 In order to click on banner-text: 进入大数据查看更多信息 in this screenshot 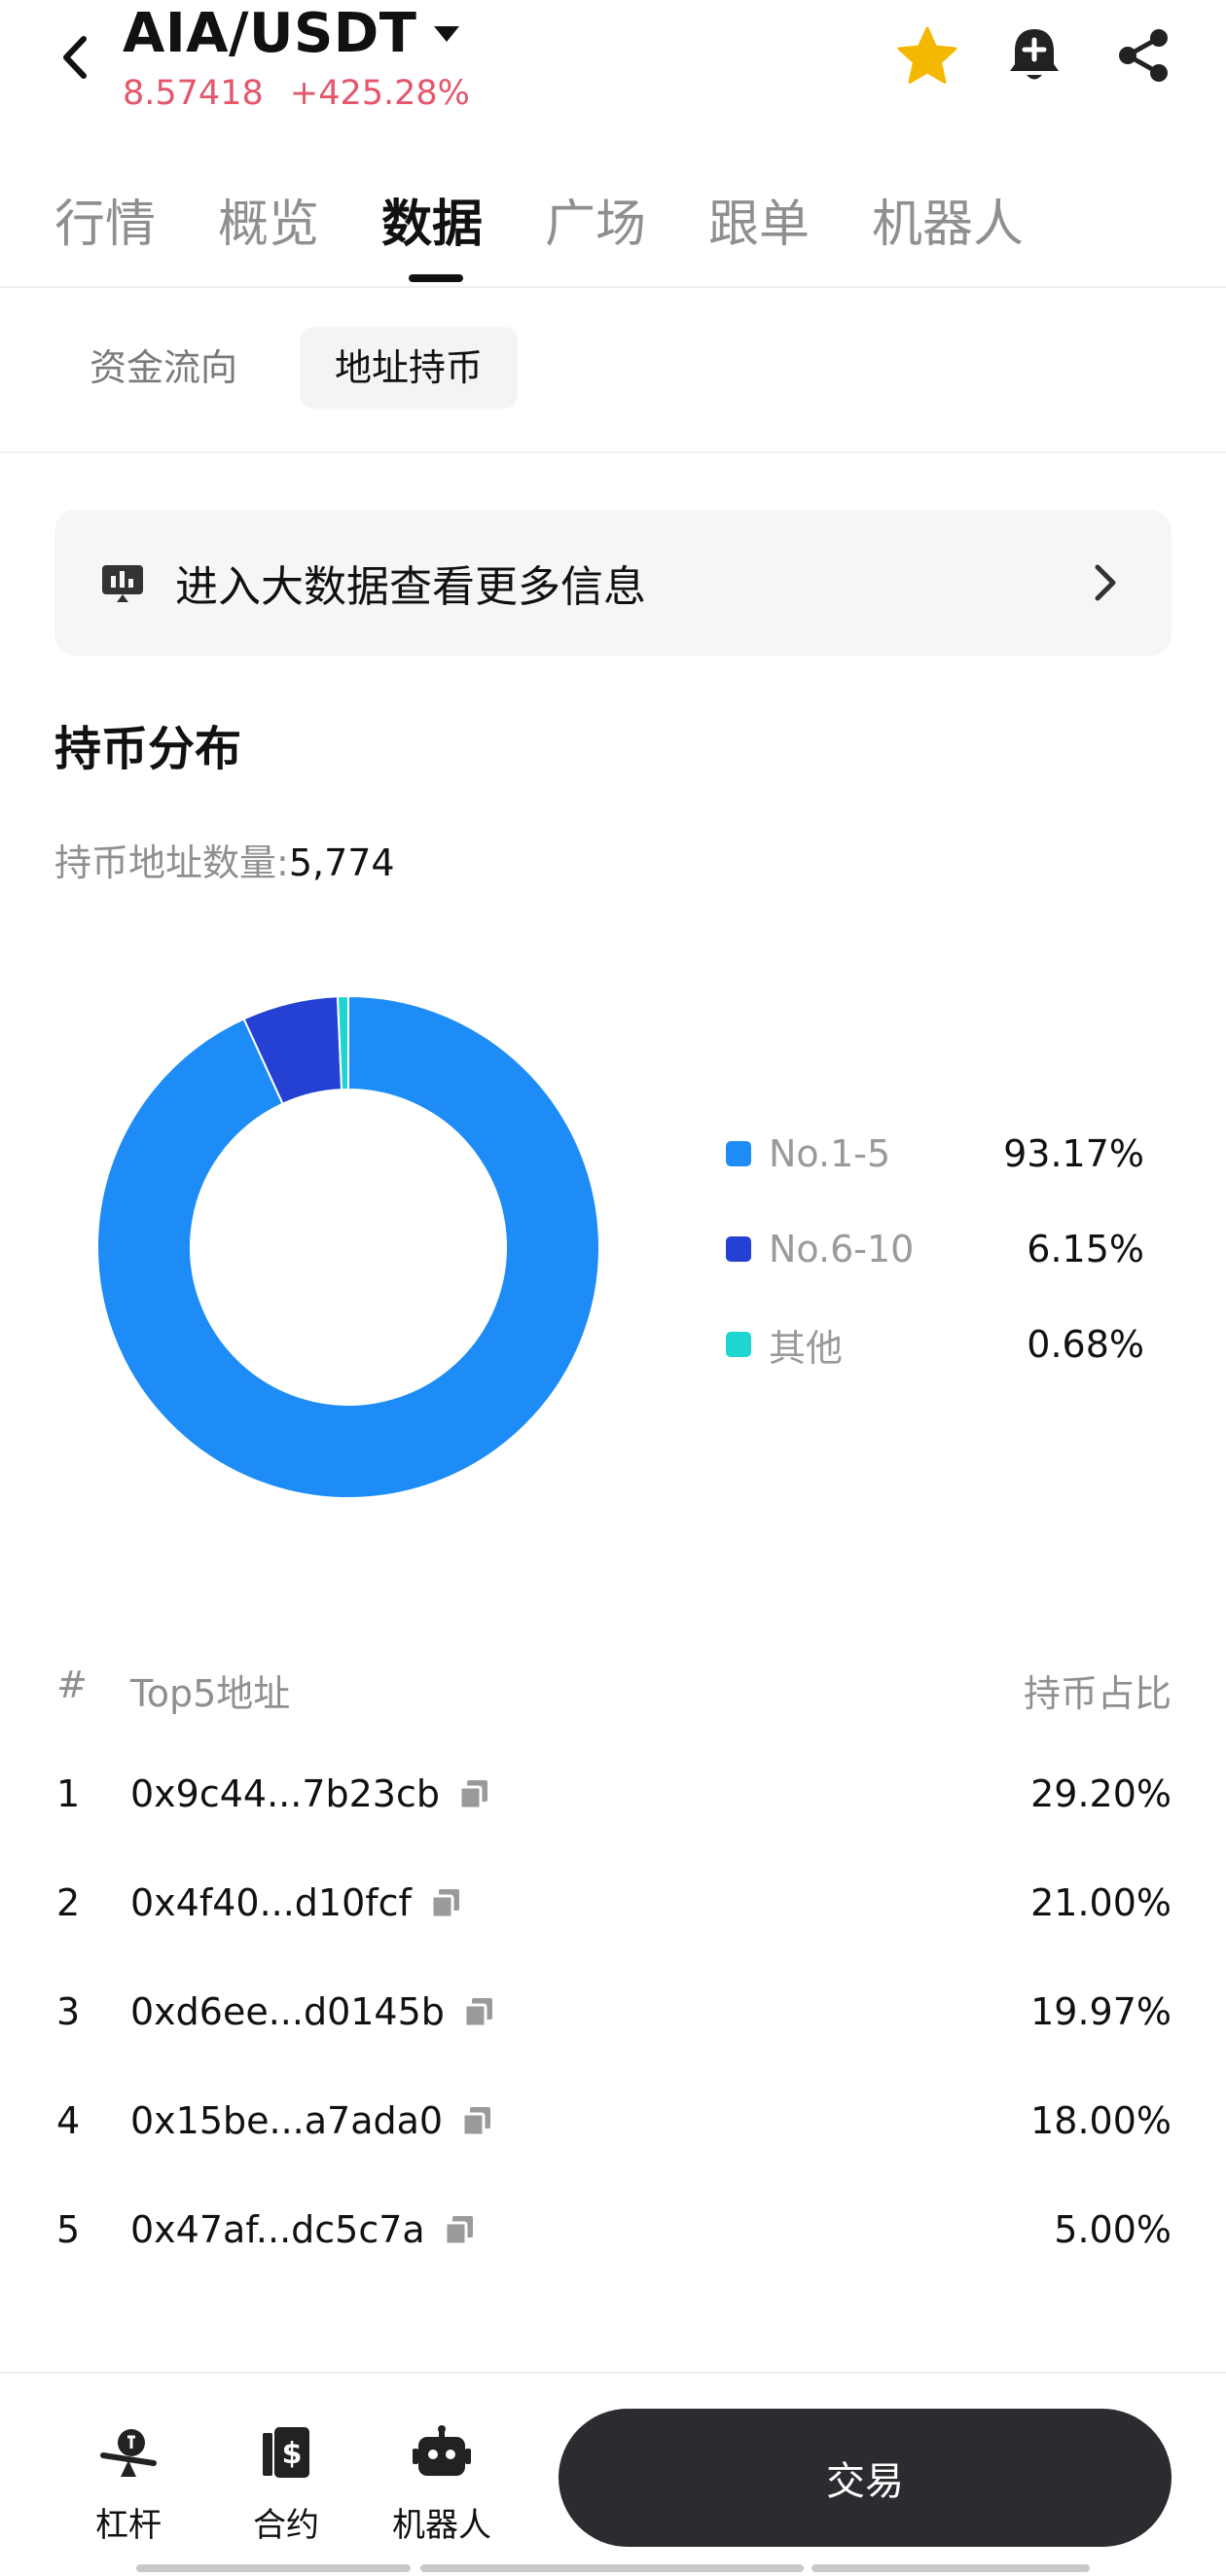, I will do `click(410, 587)`.